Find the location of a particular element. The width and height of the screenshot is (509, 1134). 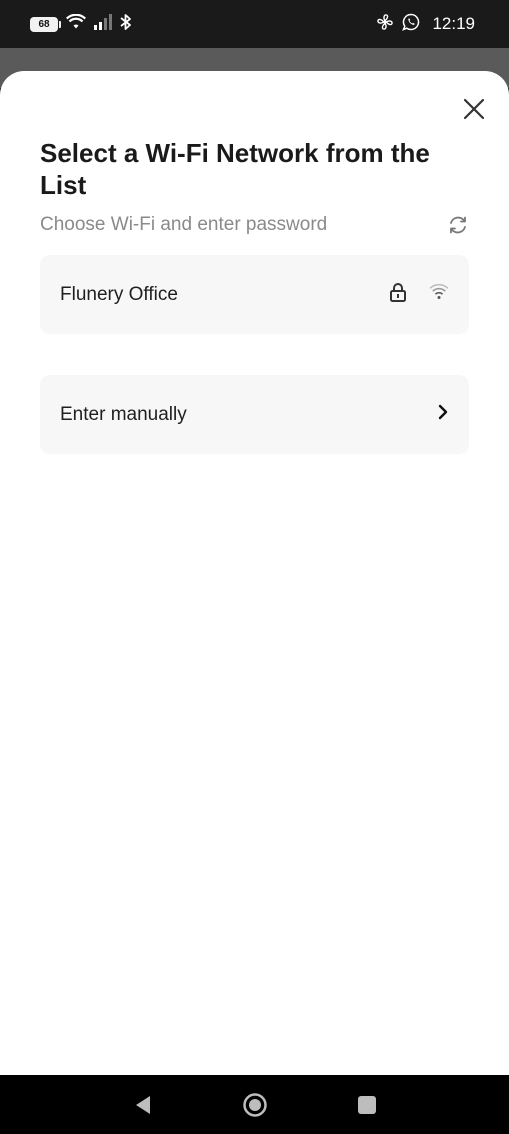

refresh-button is located at coordinates (458, 225).